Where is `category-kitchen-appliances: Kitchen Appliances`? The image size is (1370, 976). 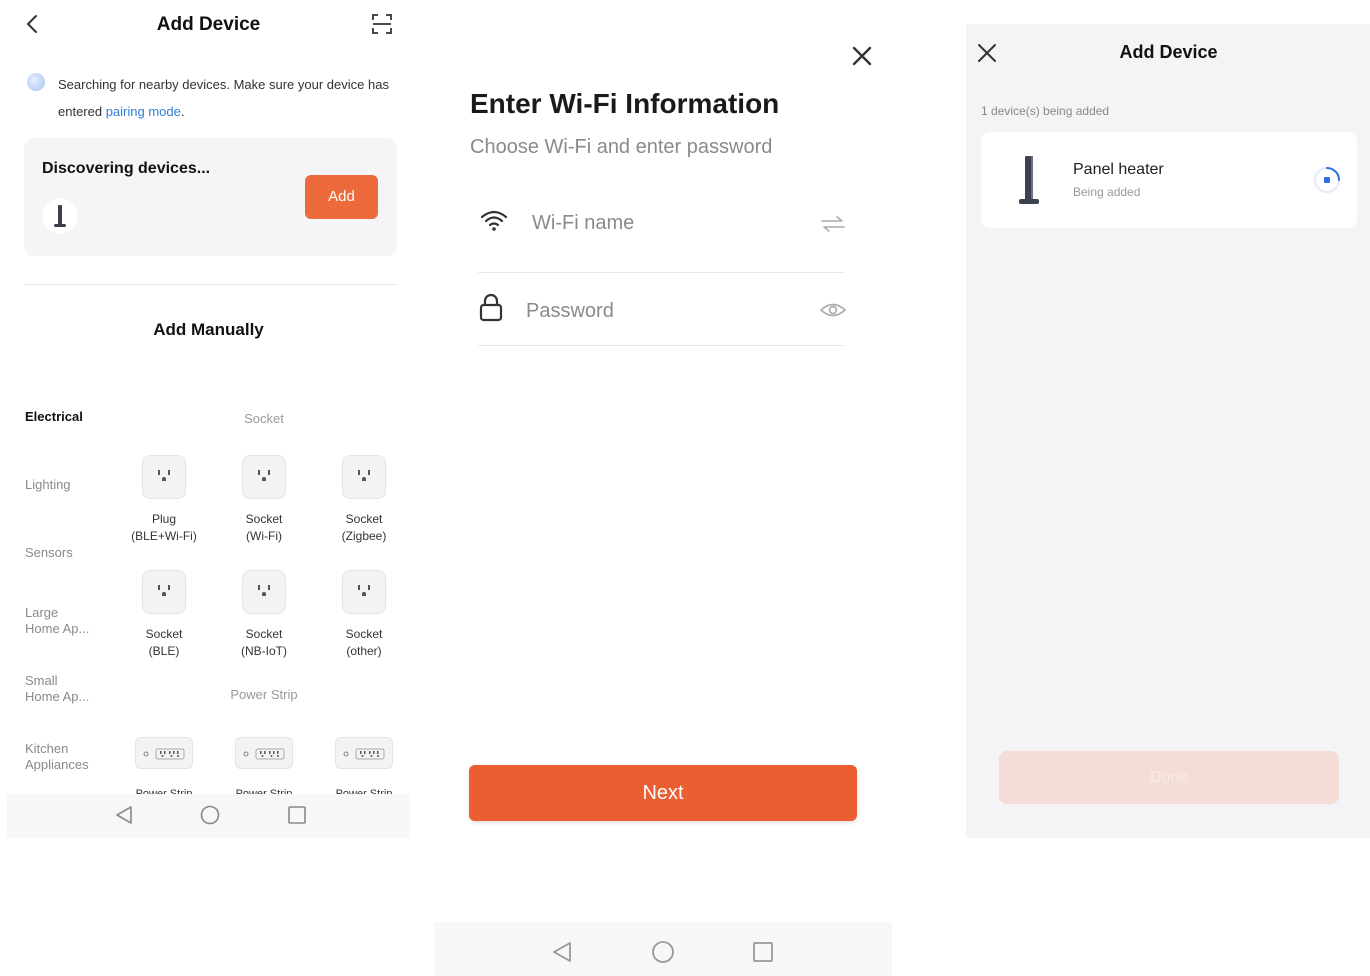 category-kitchen-appliances: Kitchen Appliances is located at coordinates (57, 757).